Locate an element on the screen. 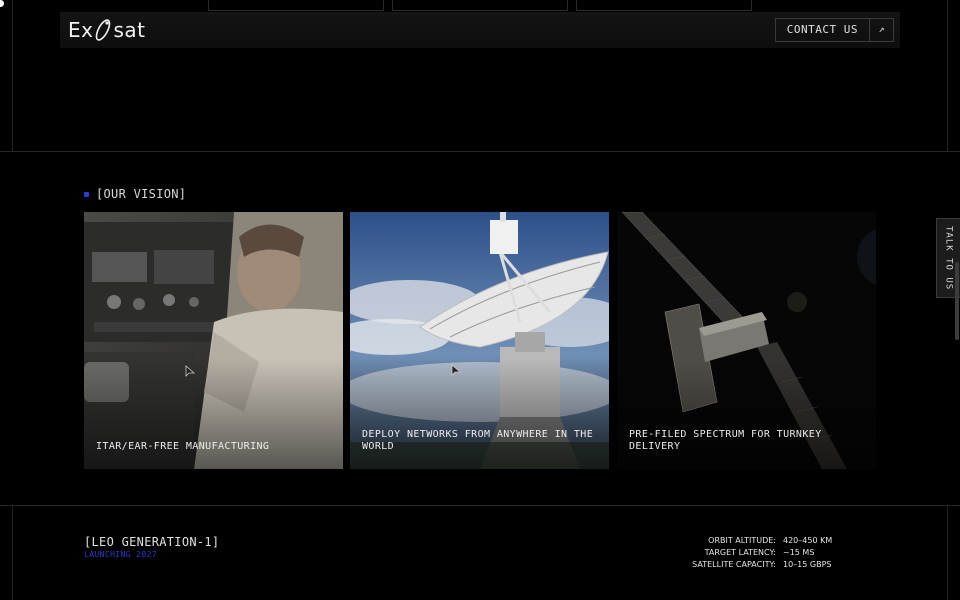 Image resolution: width=960 pixels, height=600 pixels. scrollbar-thumb is located at coordinates (957, 301).